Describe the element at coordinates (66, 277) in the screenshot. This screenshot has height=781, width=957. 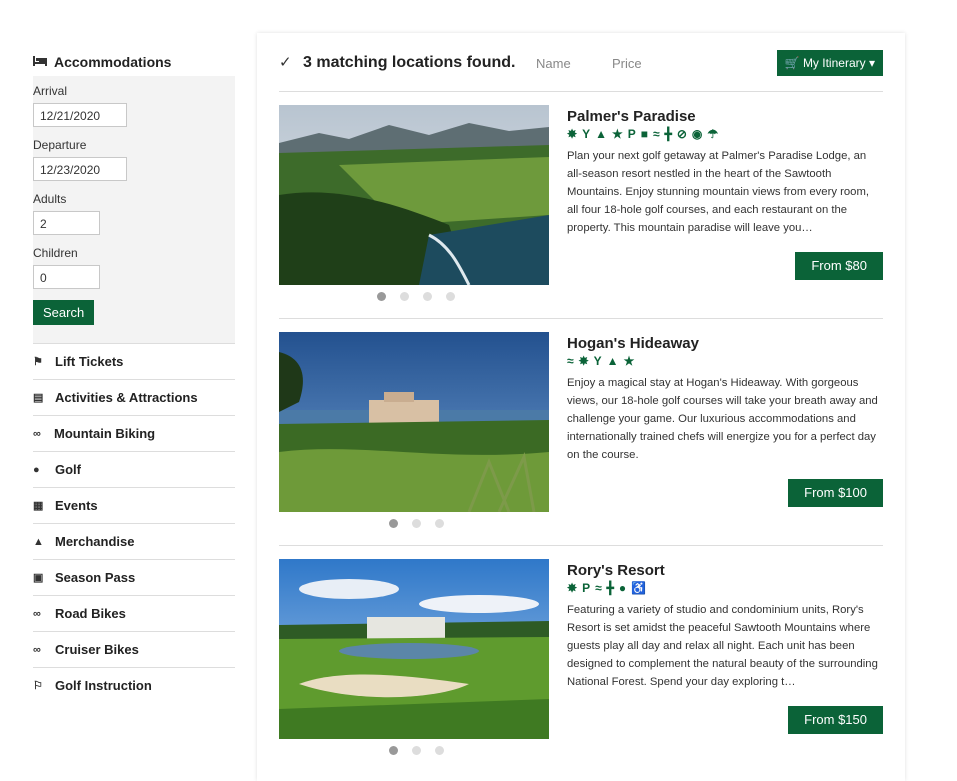
I see `children-input: 0` at that location.